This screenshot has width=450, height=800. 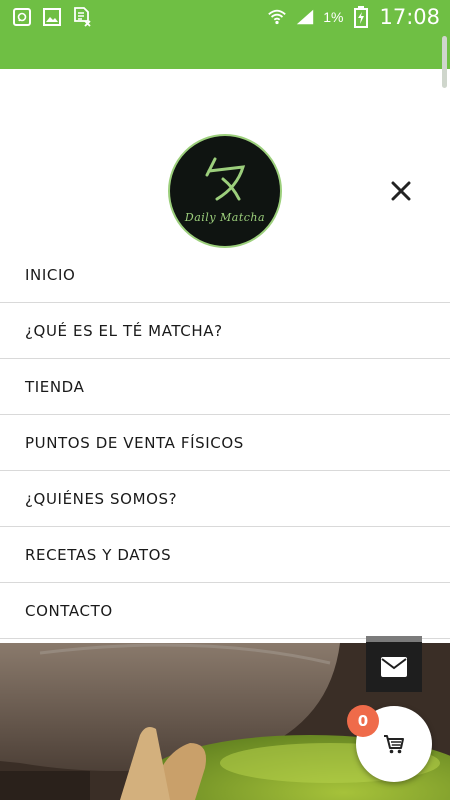 What do you see at coordinates (225, 178) in the screenshot?
I see `matcha-logo-symbol` at bounding box center [225, 178].